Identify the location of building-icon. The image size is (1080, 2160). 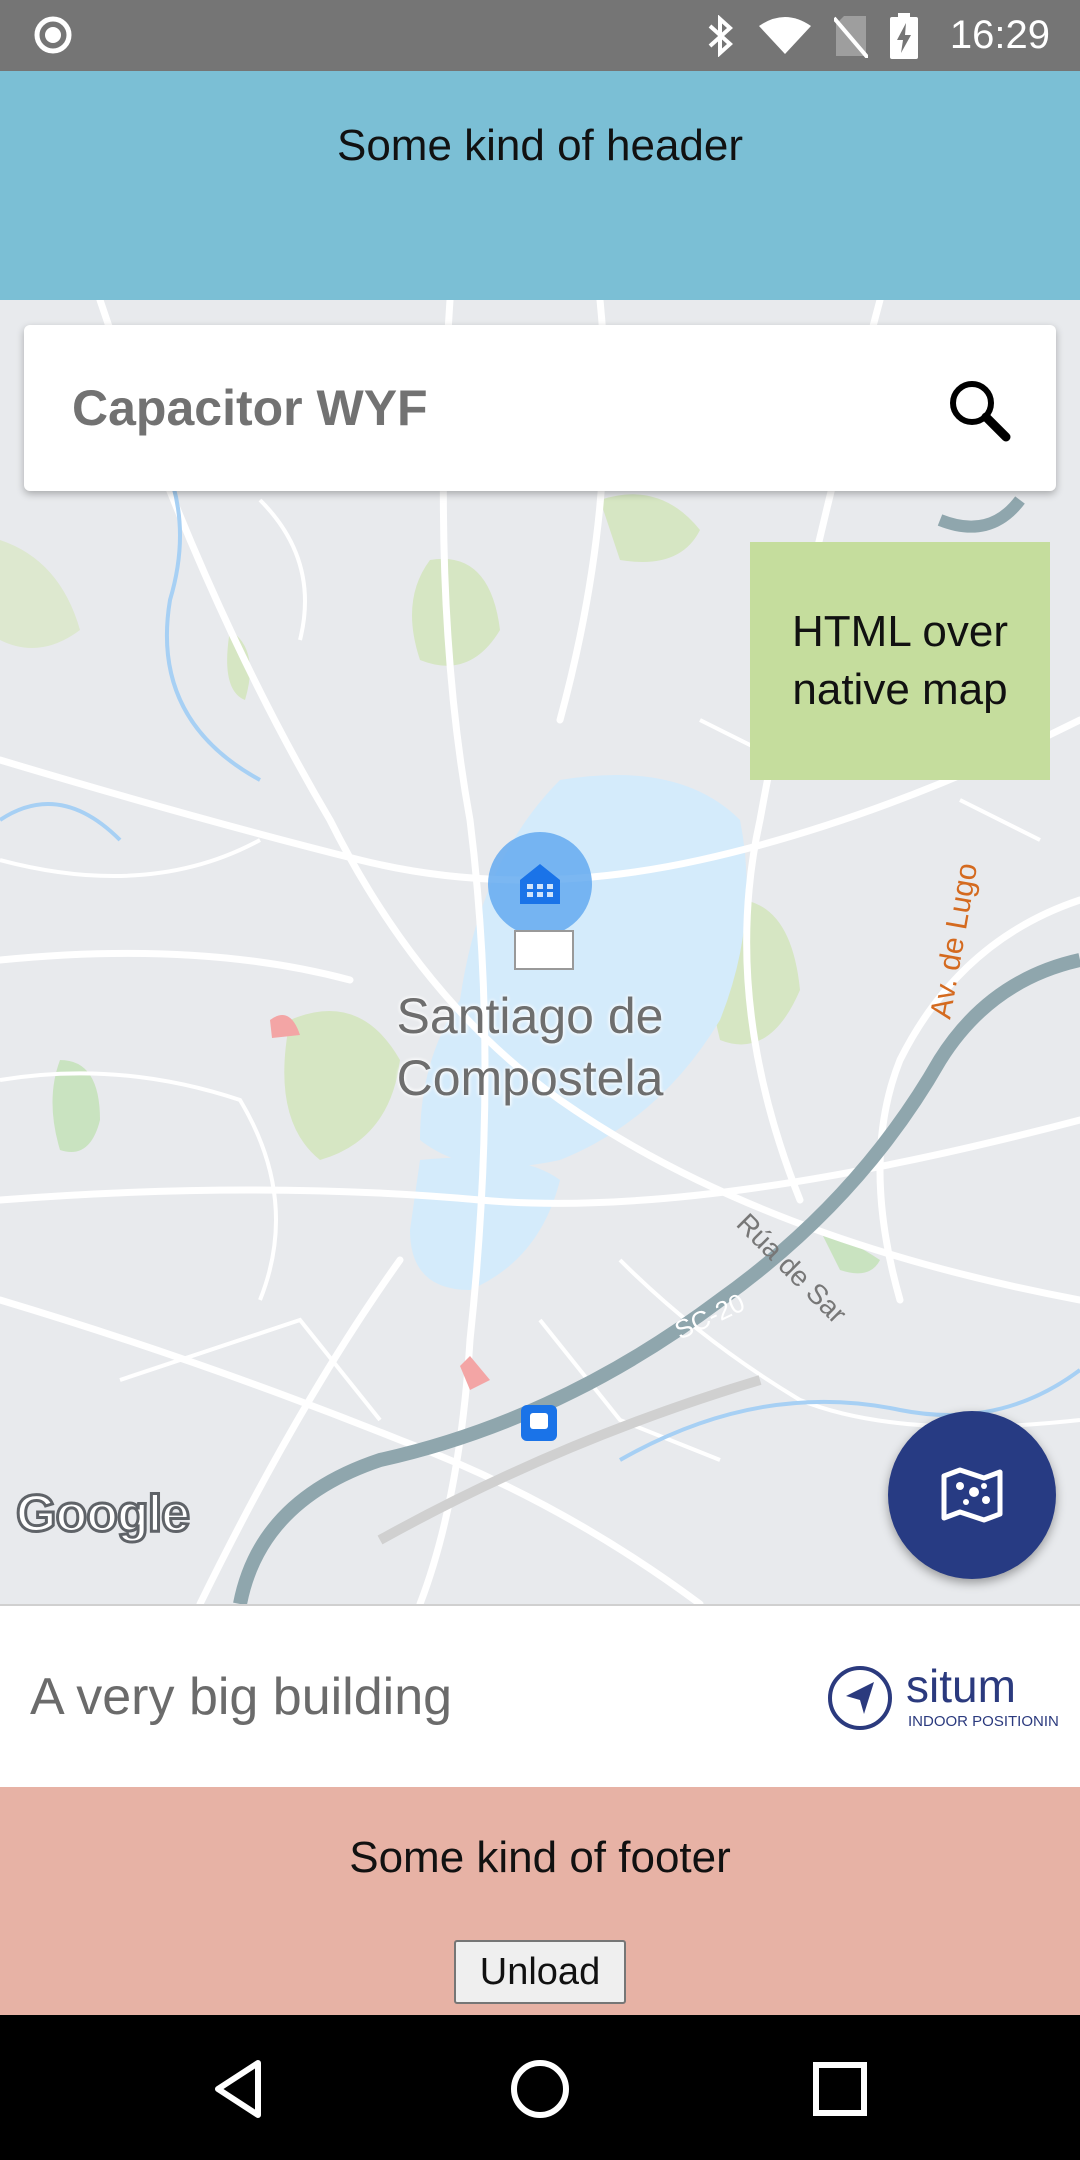
(540, 884).